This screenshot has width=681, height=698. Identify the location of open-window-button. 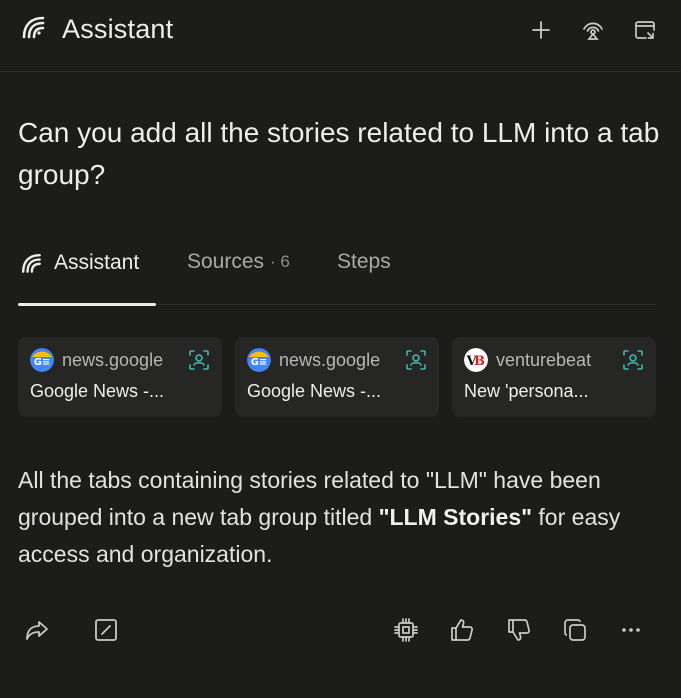
(645, 30).